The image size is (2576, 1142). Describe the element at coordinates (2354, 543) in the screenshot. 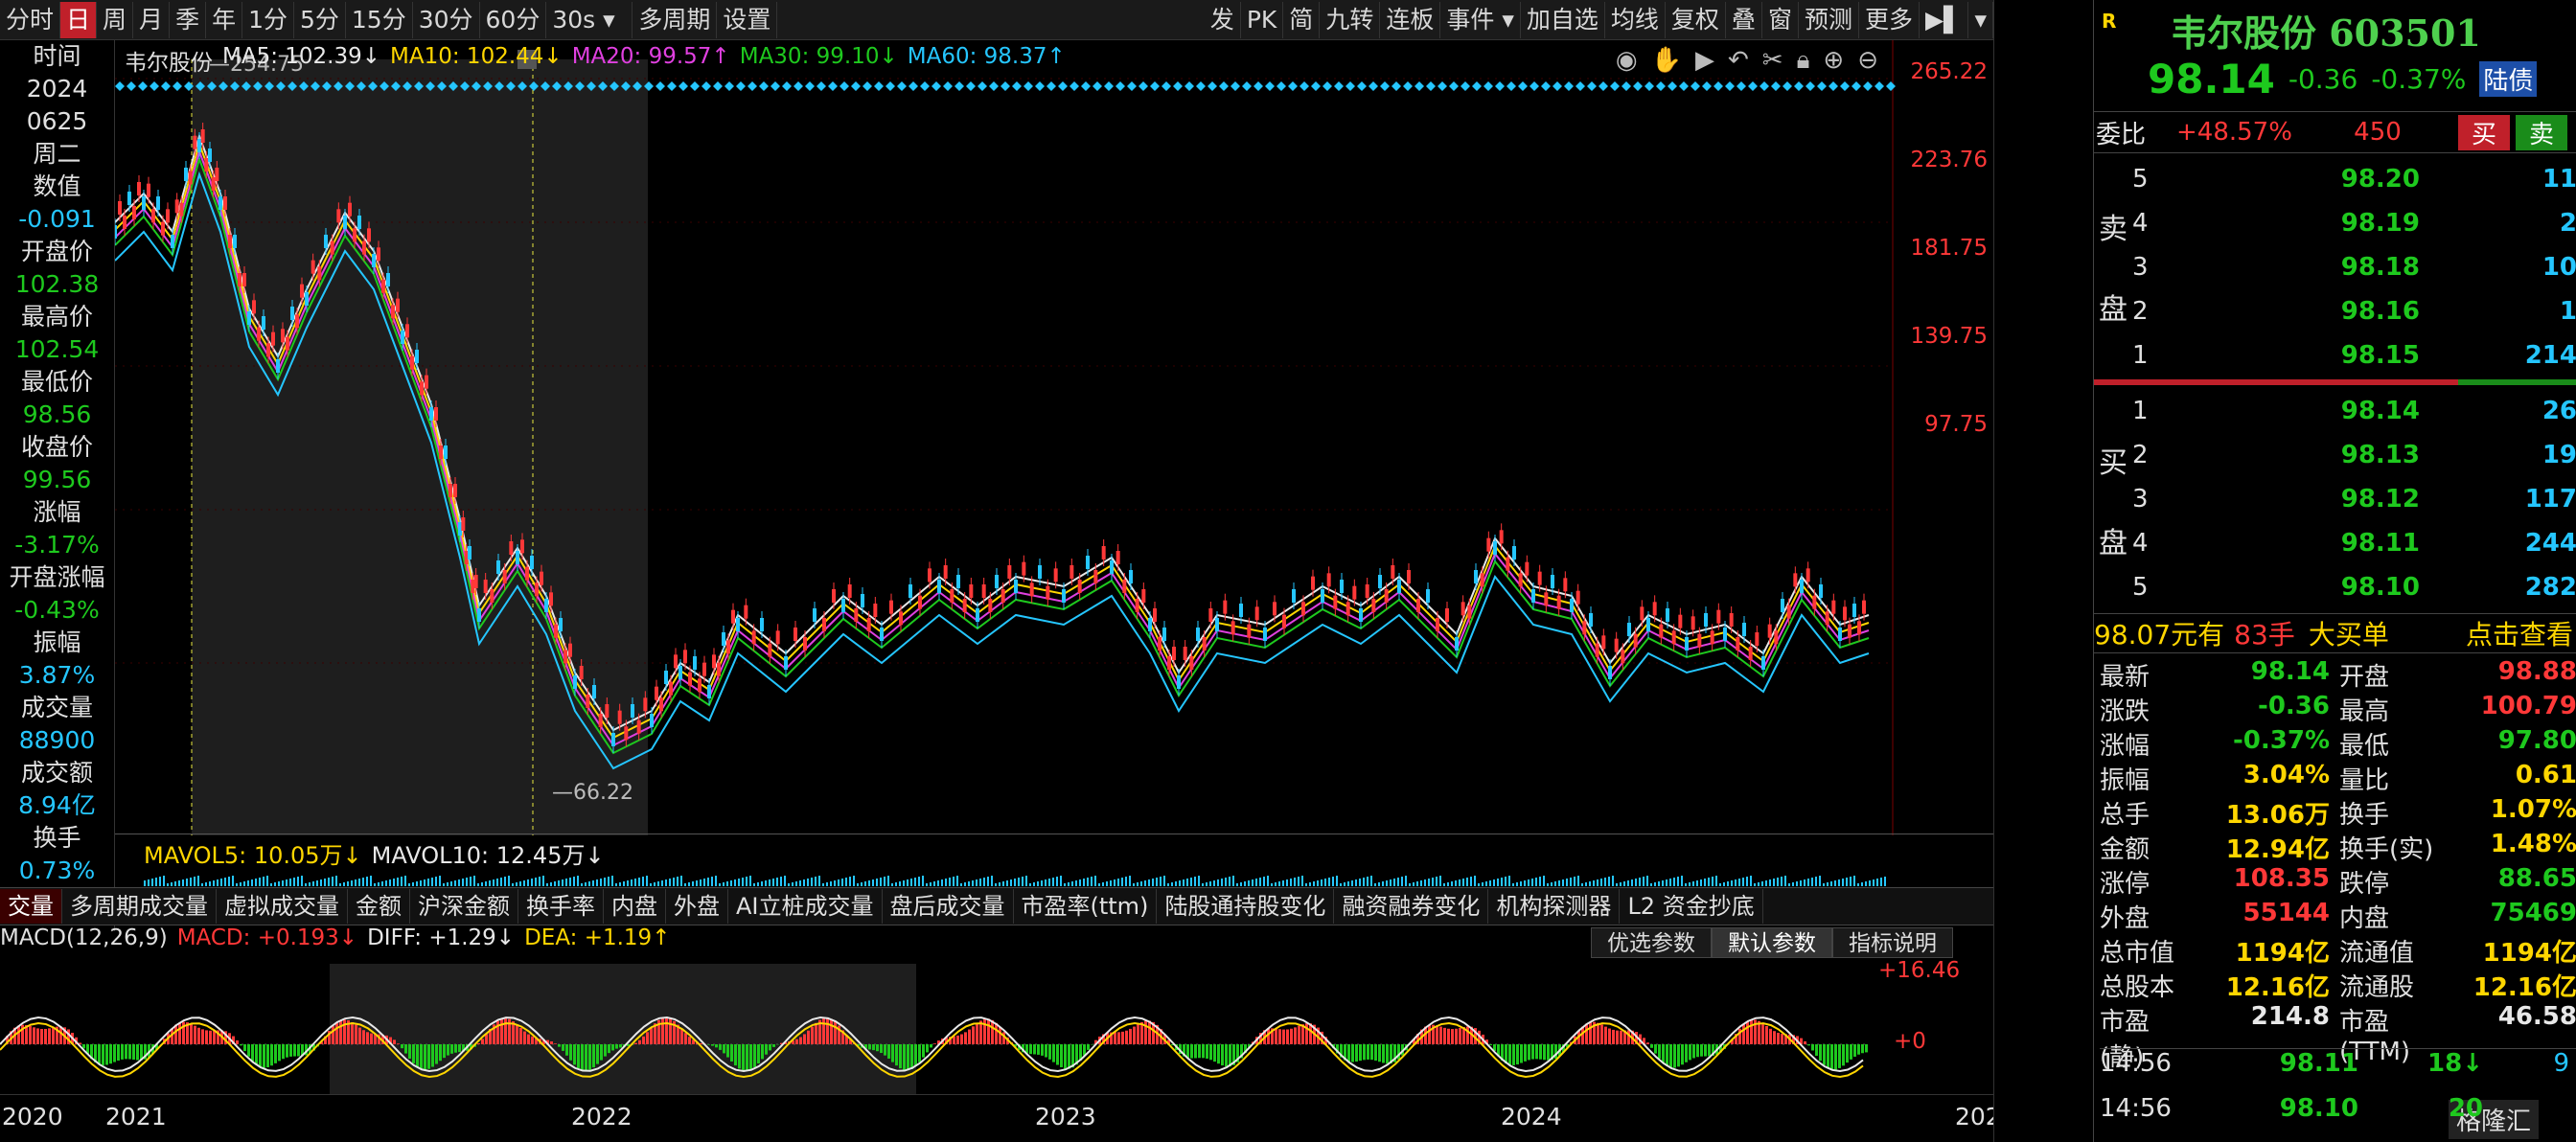

I see `buy-level-row: 4 98.11 244` at that location.